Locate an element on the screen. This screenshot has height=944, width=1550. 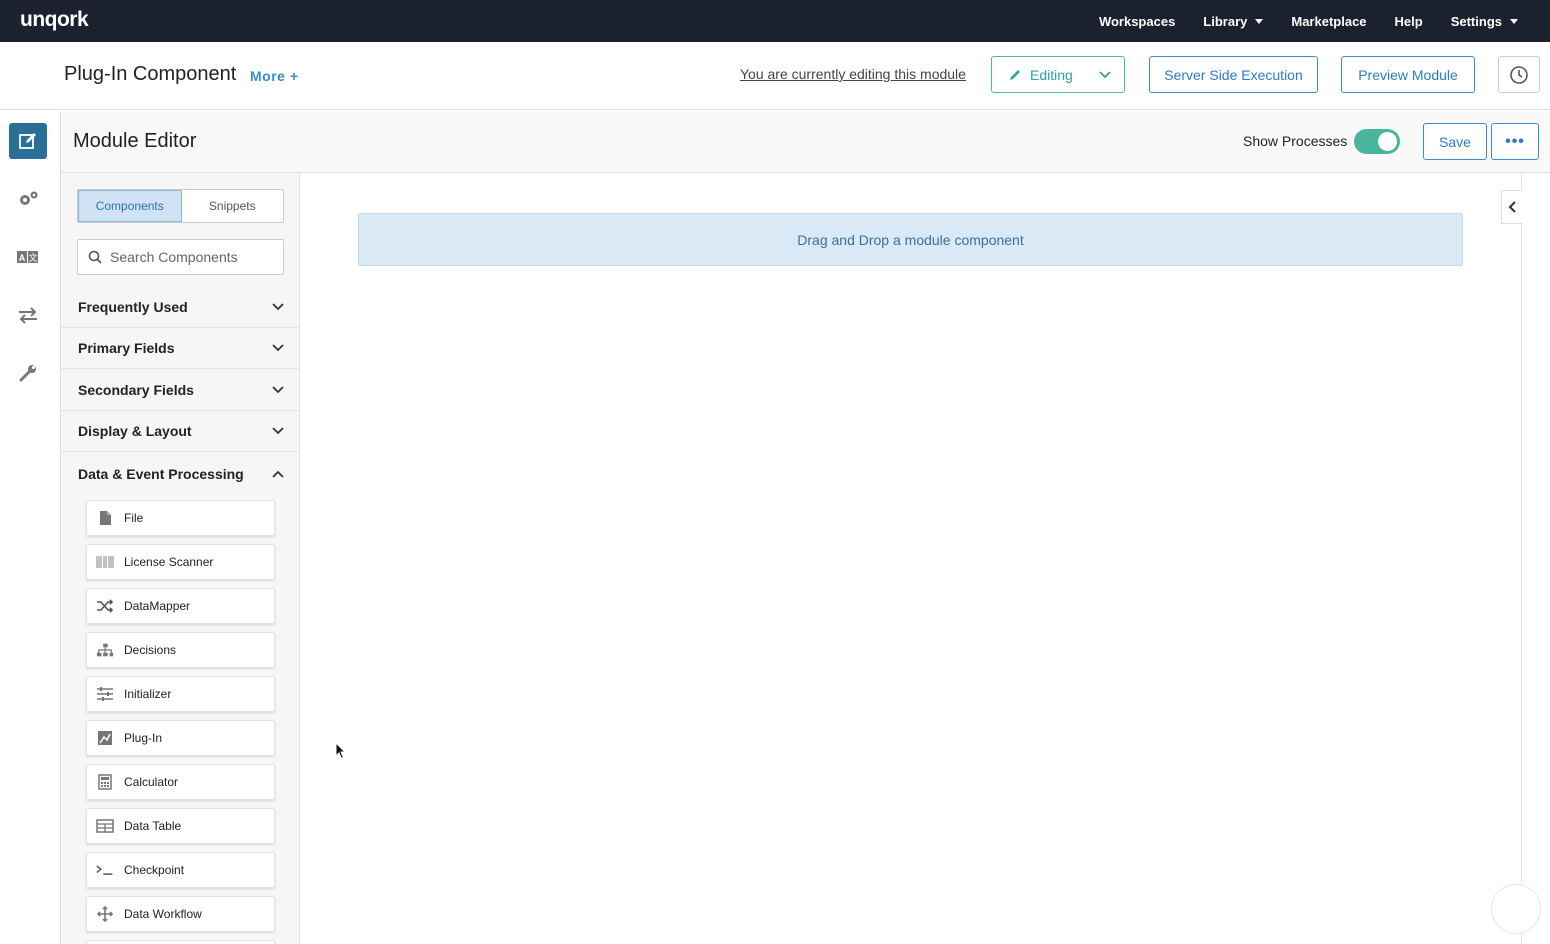
move-arrows-icon is located at coordinates (105, 914).